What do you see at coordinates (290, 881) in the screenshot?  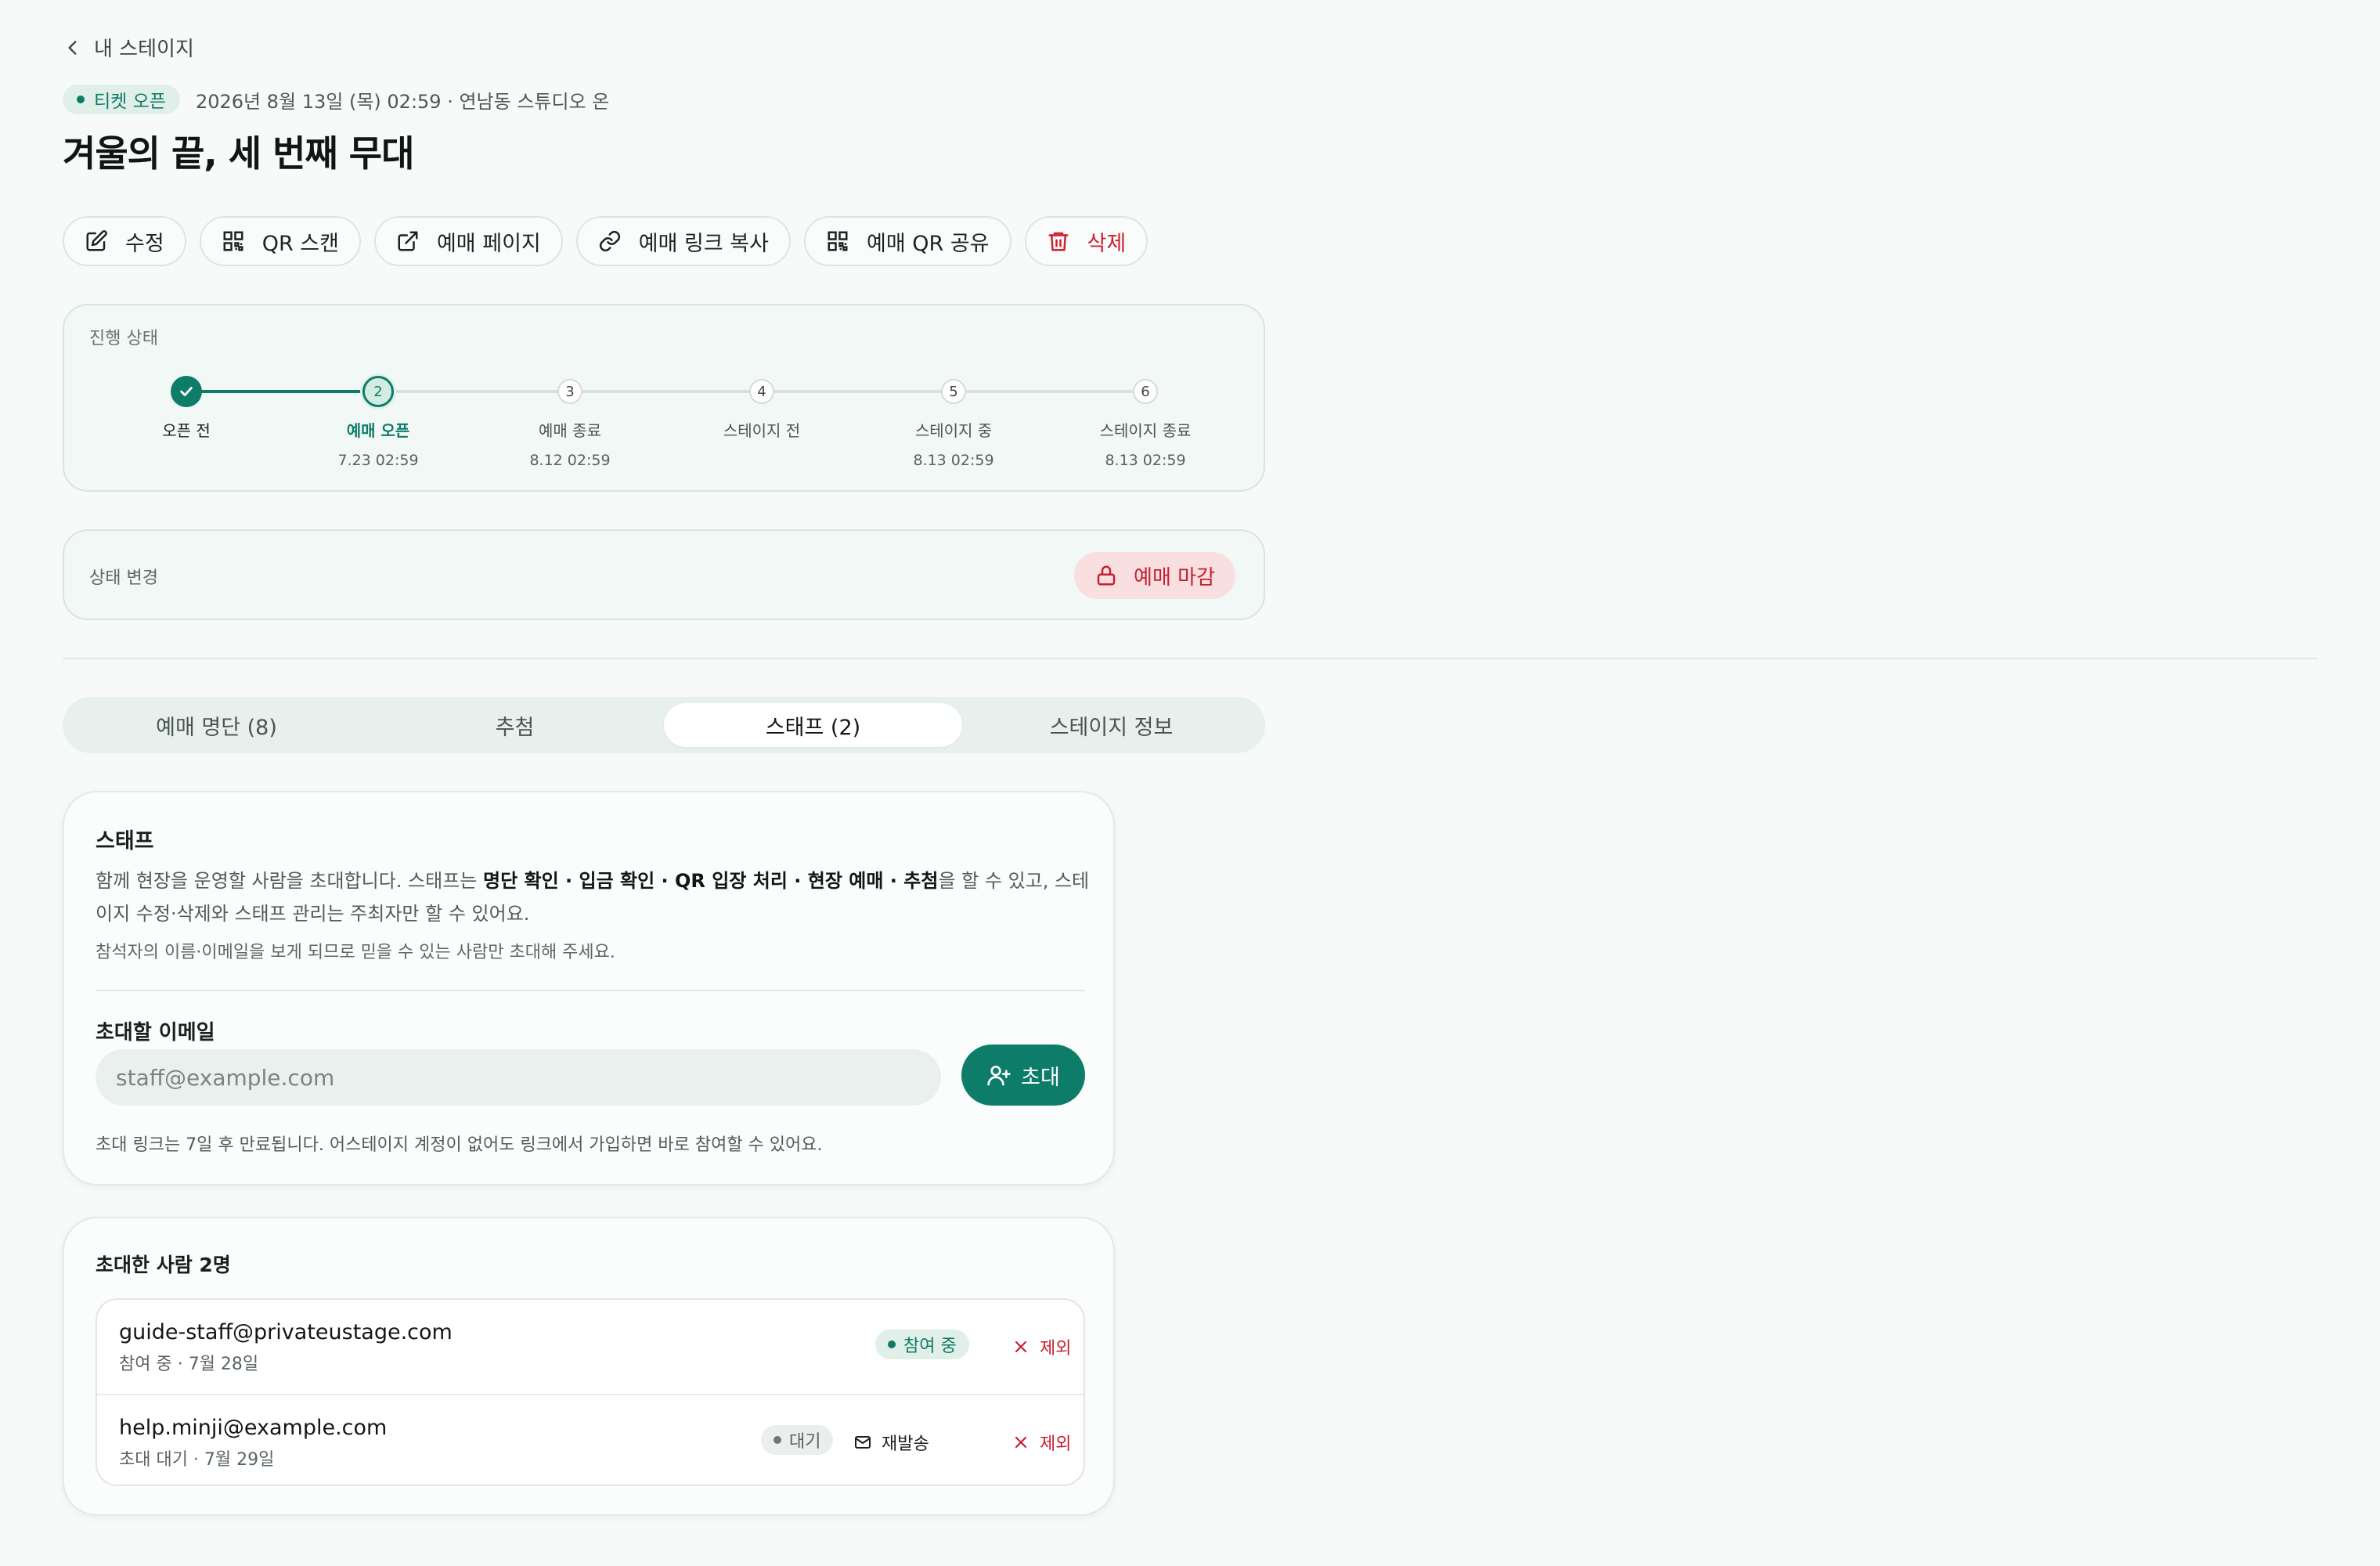 I see `staff-description-prefix: 함께 현장을 운영할 사람을 초대합니다. 스태프는` at bounding box center [290, 881].